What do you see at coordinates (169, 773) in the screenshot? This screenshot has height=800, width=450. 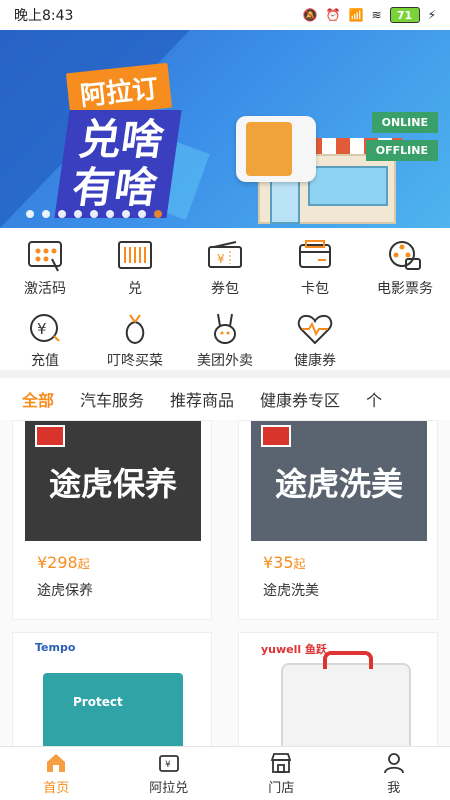 I see `tabbar-alaexchange: ¥ 阿拉兑` at bounding box center [169, 773].